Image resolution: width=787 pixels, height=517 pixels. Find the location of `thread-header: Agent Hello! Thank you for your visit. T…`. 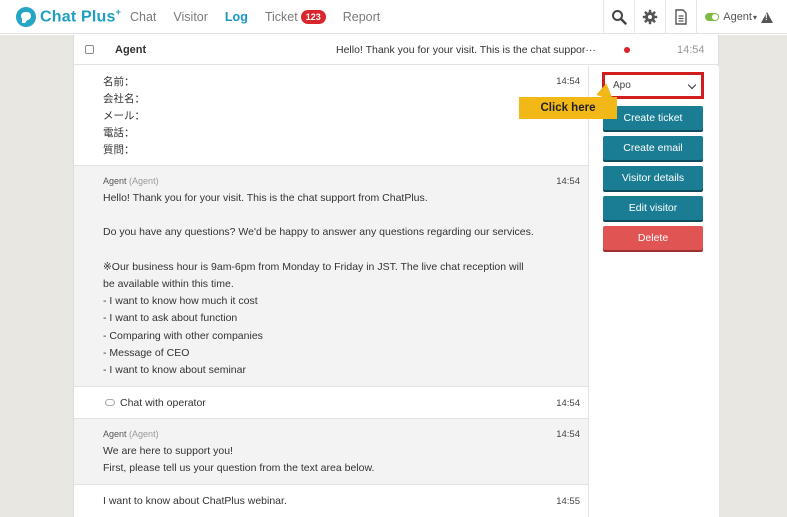

thread-header: Agent Hello! Thank you for your visit. T… is located at coordinates (396, 50).